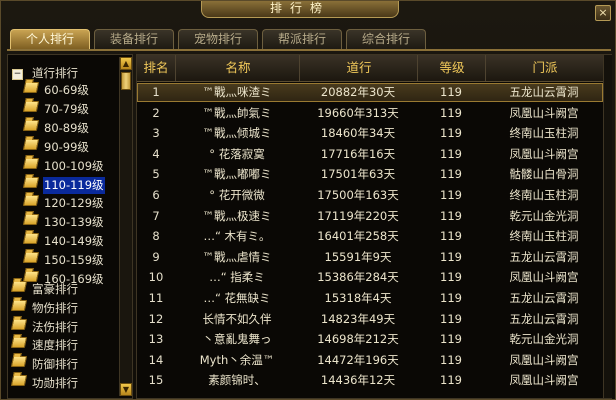 This screenshot has height=400, width=616. What do you see at coordinates (45, 73) in the screenshot?
I see `tree-group-taohang: − 道行排行` at bounding box center [45, 73].